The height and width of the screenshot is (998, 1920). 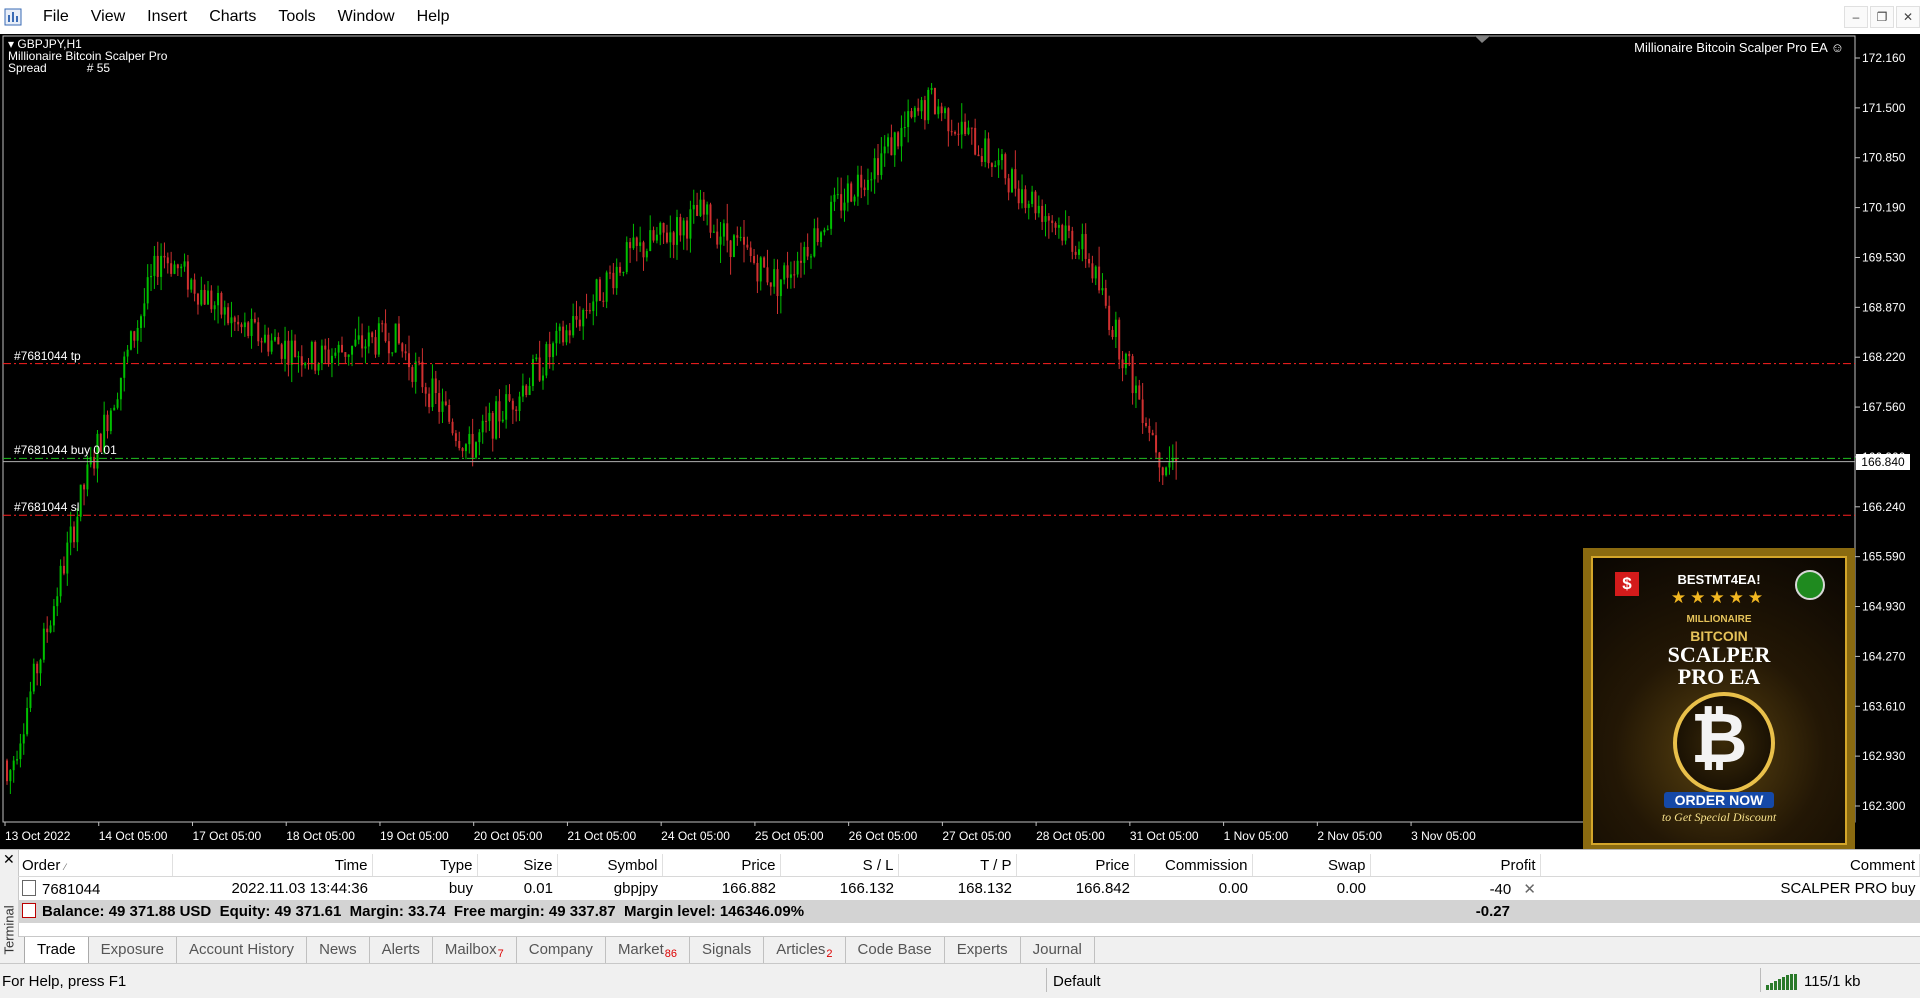 What do you see at coordinates (1070, 836) in the screenshot?
I see `time-tick-label: 28 Oct 05:00` at bounding box center [1070, 836].